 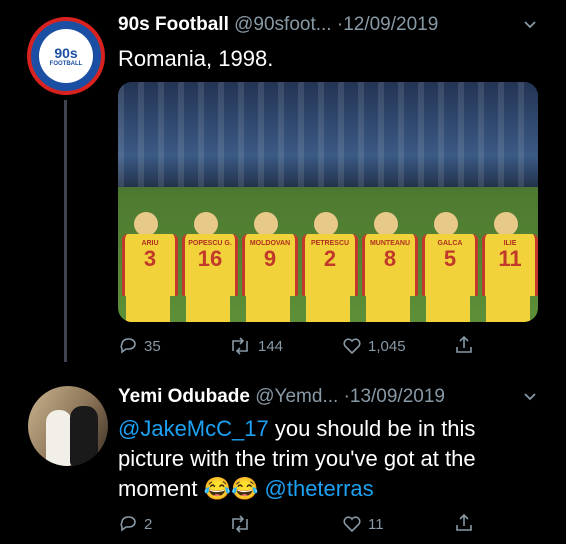 What do you see at coordinates (210, 258) in the screenshot?
I see `player-number: 16` at bounding box center [210, 258].